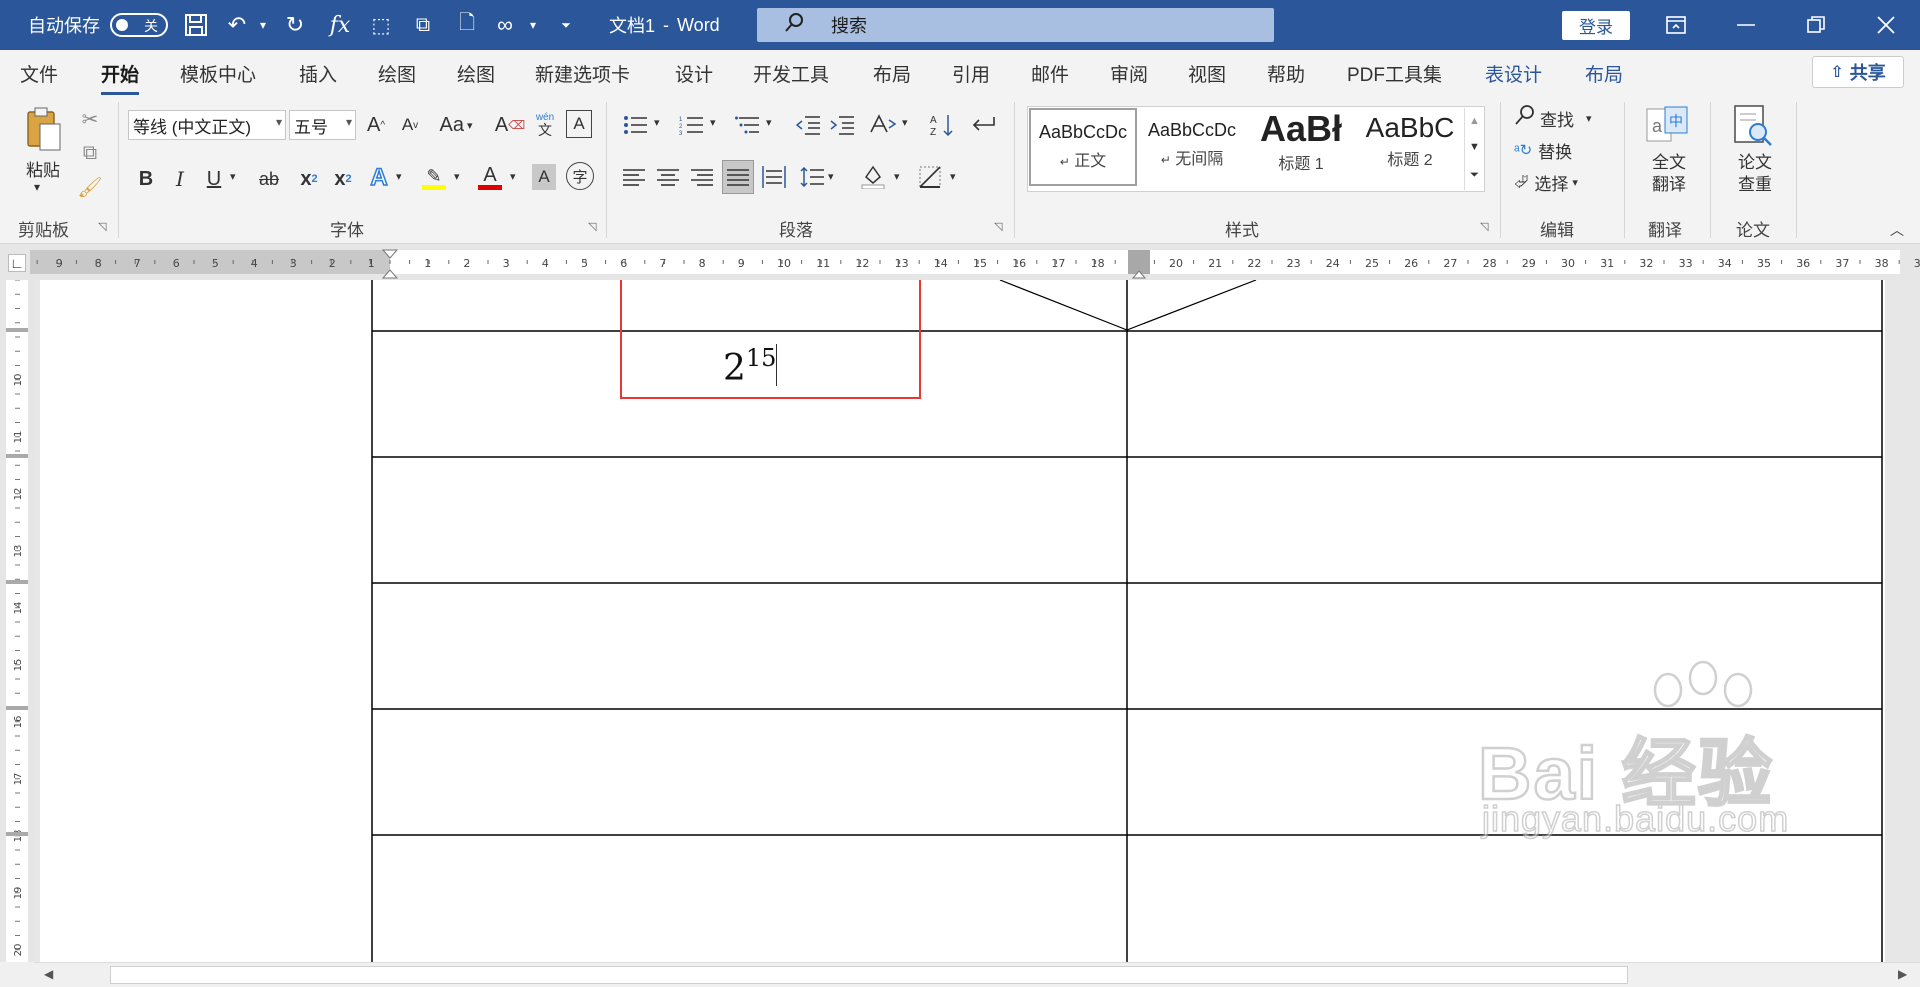 The image size is (1920, 987). I want to click on document-icon: 🗋, so click(467, 25).